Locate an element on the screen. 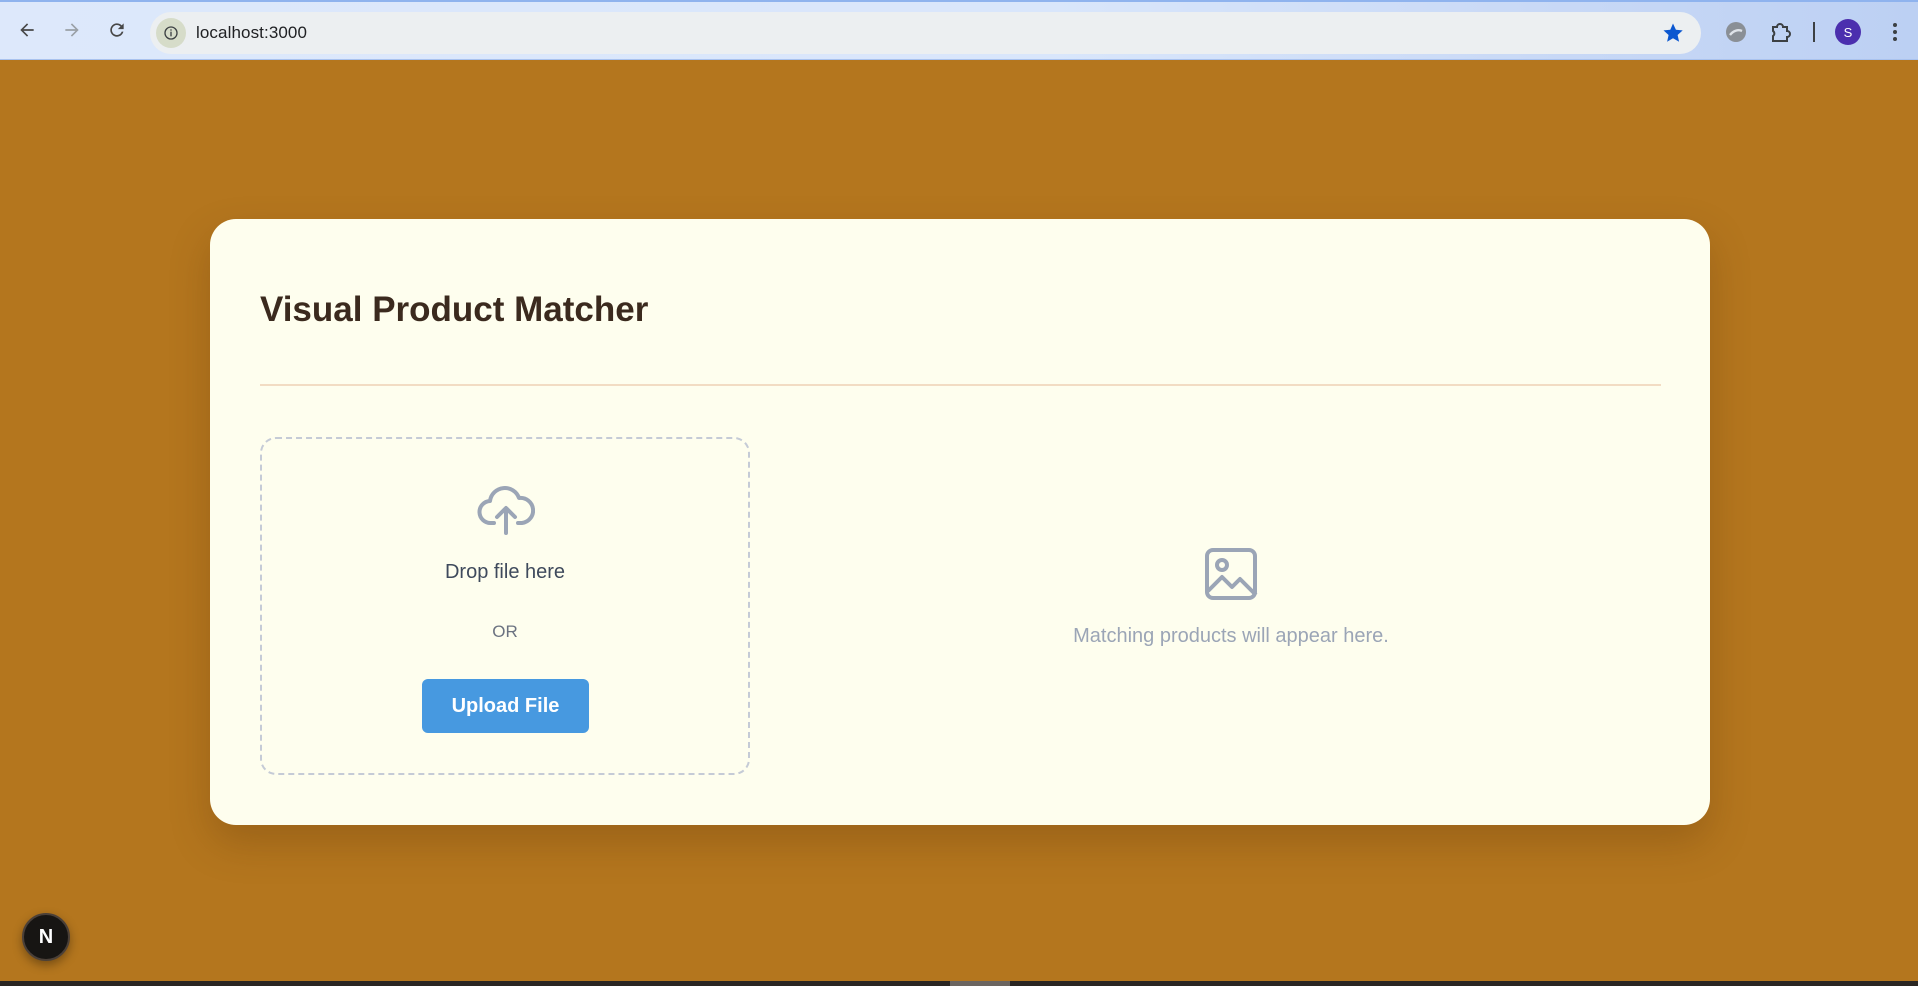 The height and width of the screenshot is (986, 1918). upload-file-button: Upload File is located at coordinates (505, 706).